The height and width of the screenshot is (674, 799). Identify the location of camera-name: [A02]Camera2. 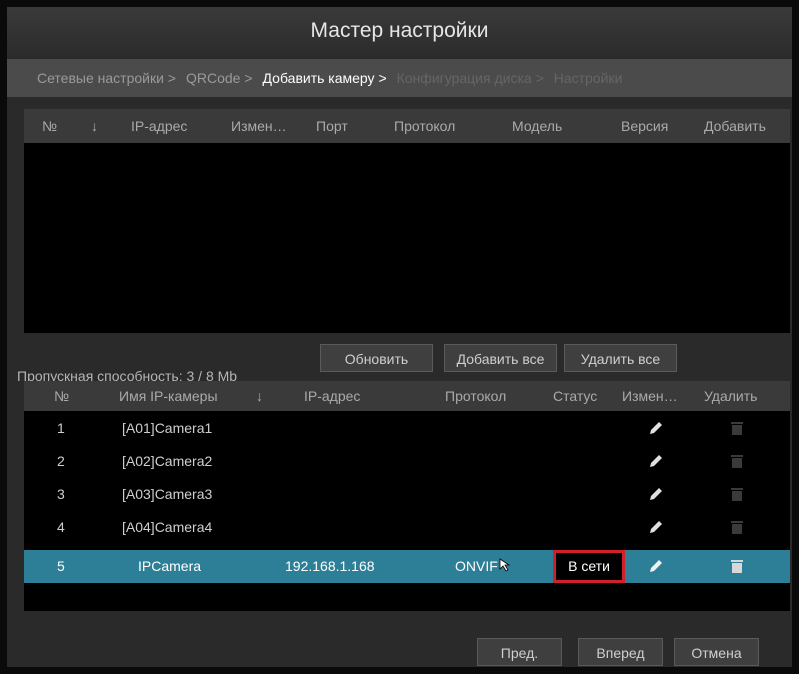
(167, 461).